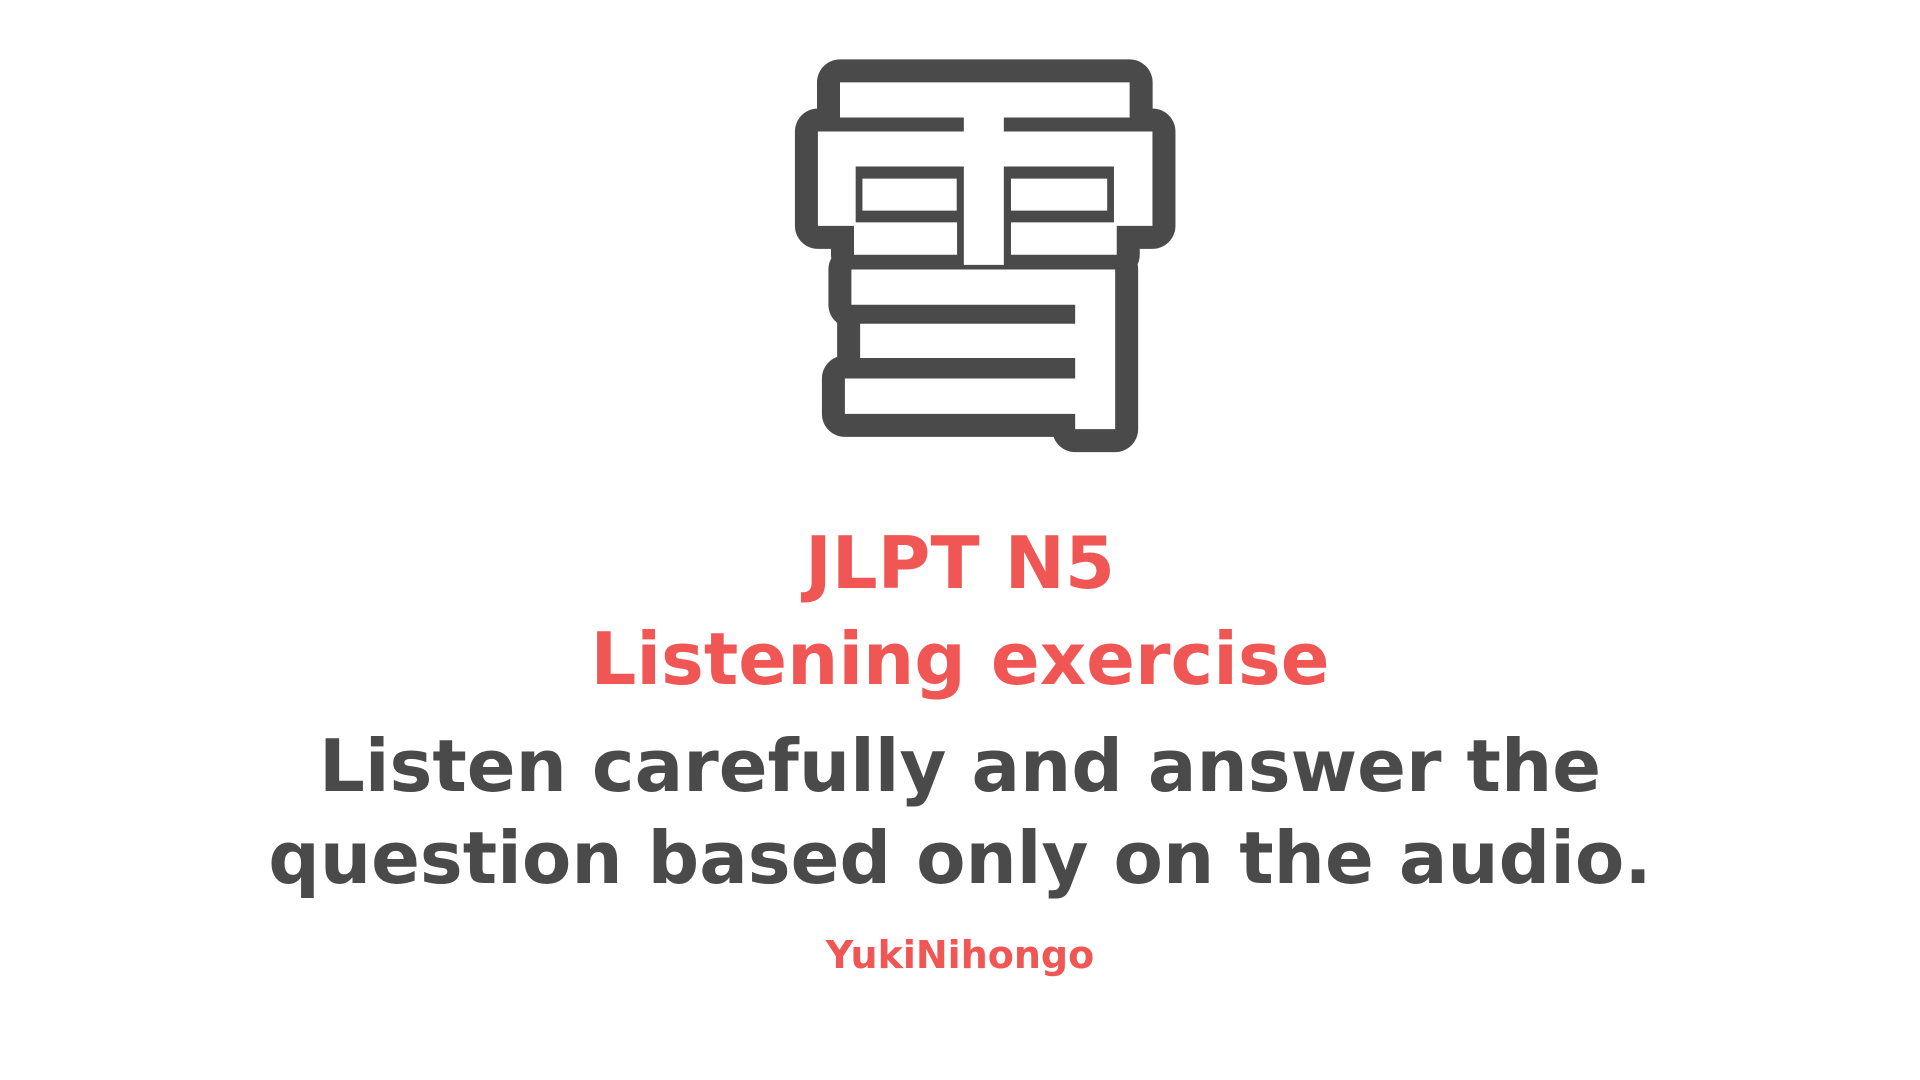  Describe the element at coordinates (960, 955) in the screenshot. I see `brand-name: YukiNihongo` at that location.